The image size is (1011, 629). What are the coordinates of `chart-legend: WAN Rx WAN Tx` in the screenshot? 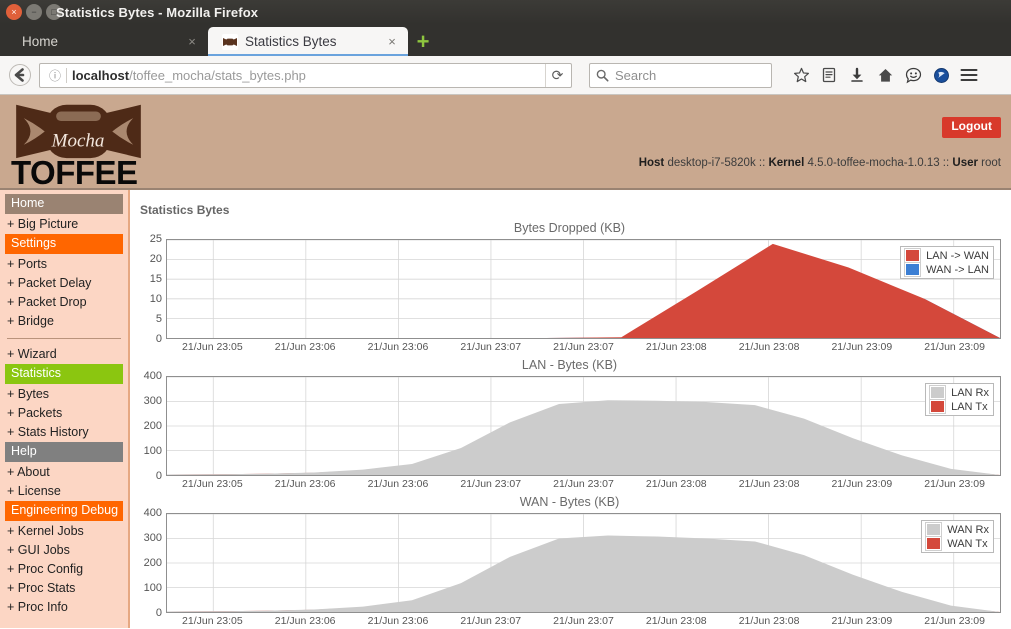 It's located at (957, 536).